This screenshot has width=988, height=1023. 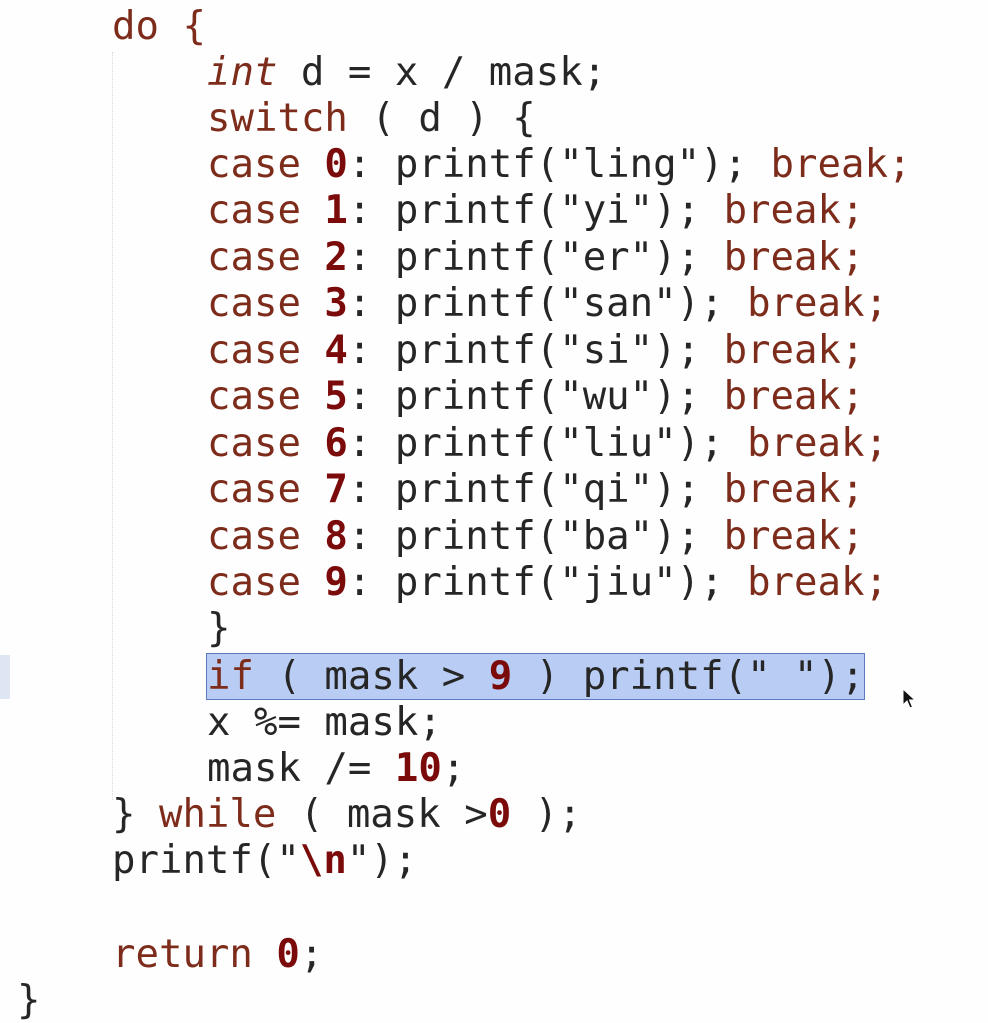 I want to click on case-number: 8, so click(x=336, y=536).